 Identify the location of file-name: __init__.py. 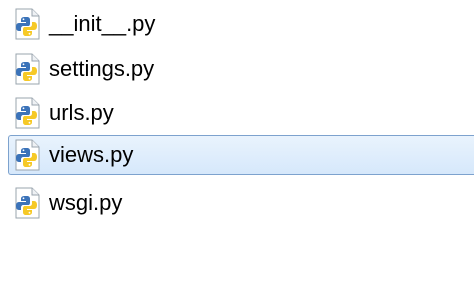
(102, 23).